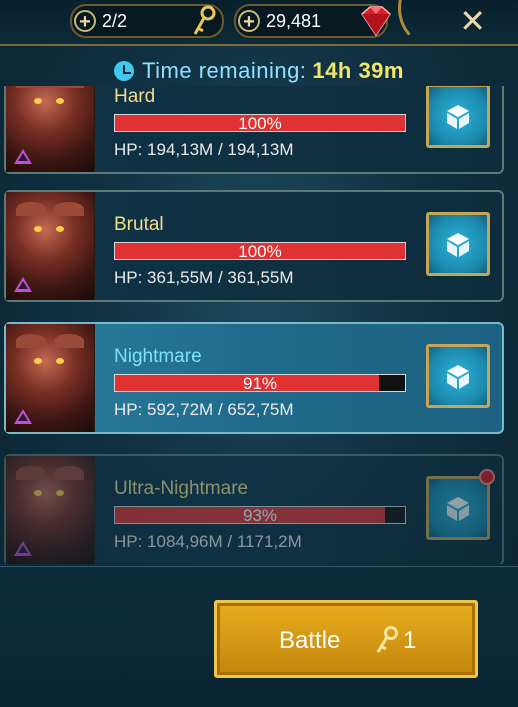  I want to click on hp-percent: 93%, so click(260, 515).